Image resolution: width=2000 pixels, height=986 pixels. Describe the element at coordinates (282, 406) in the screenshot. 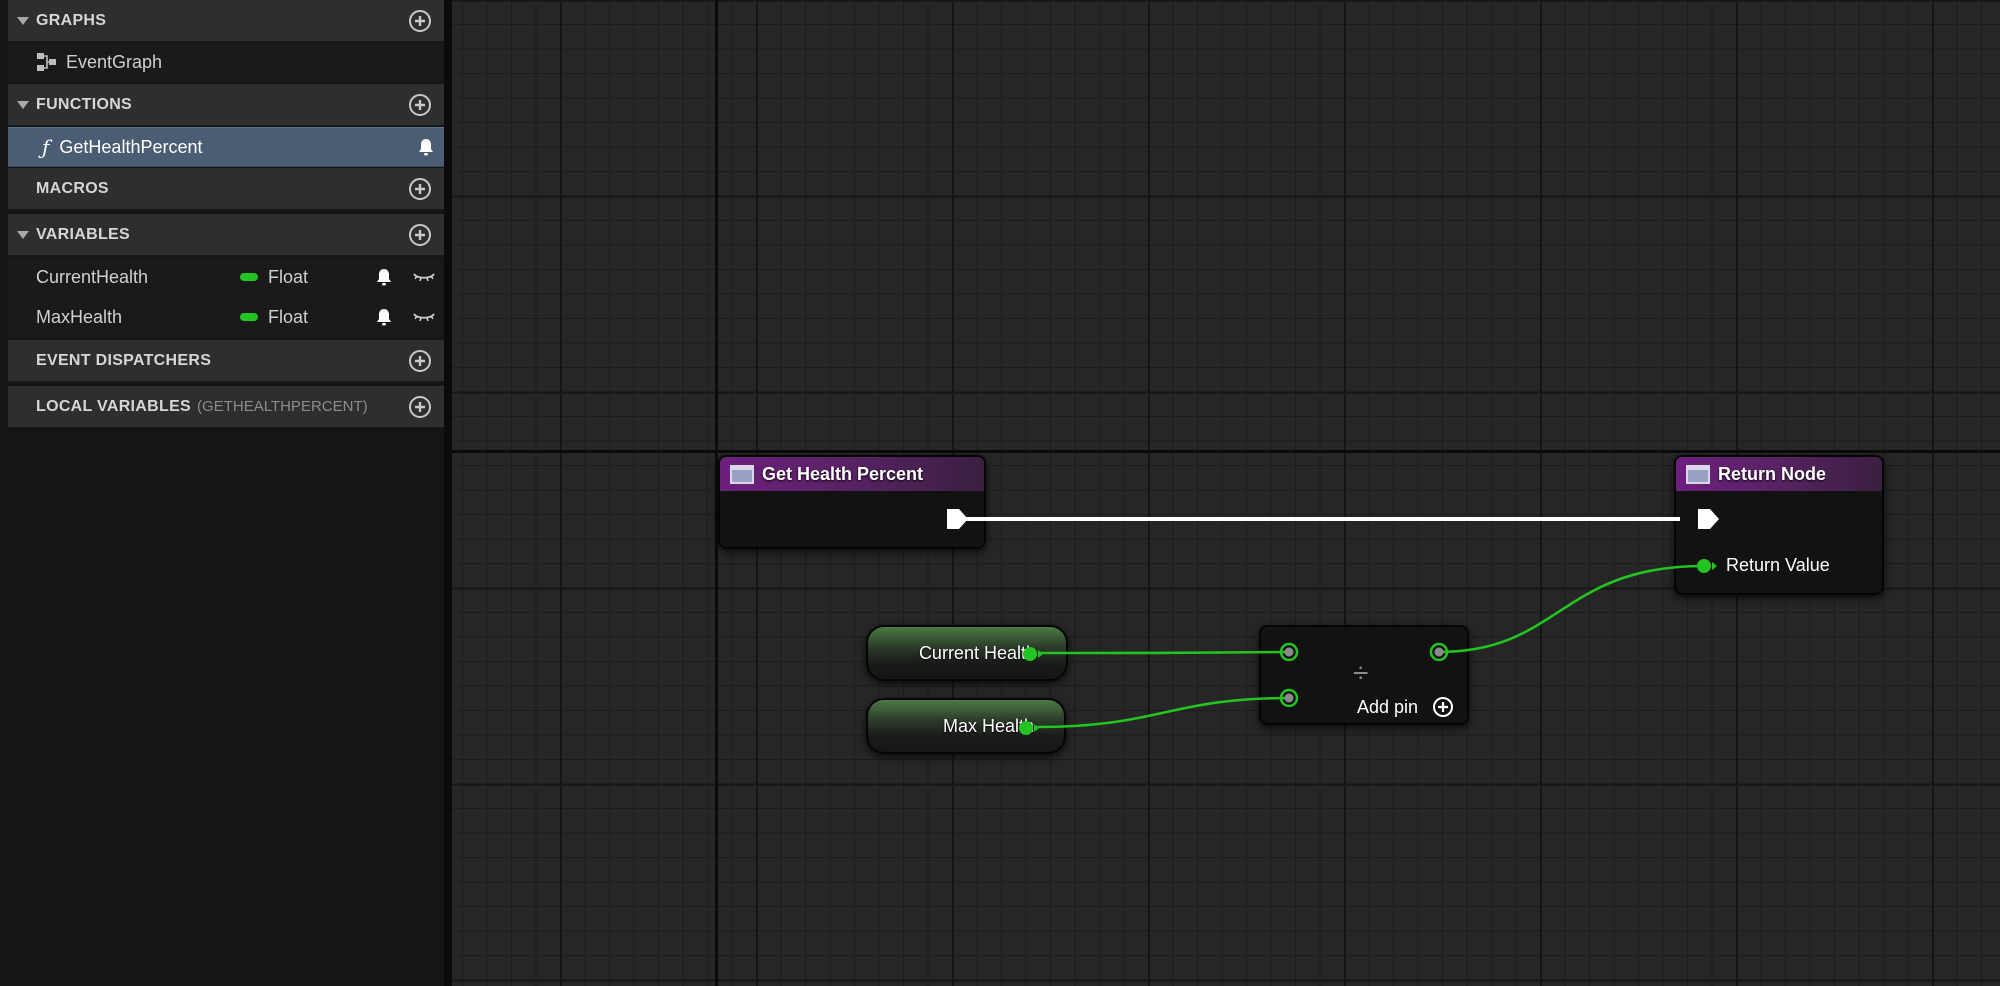

I see `local-variables-scope: (GETHEALTHPERCENT)` at that location.